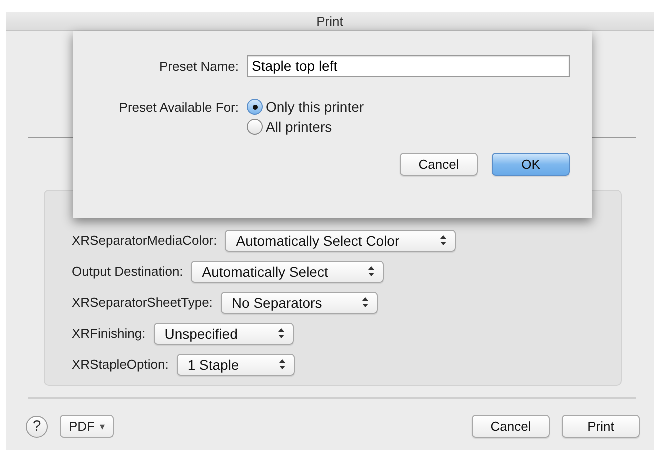 This screenshot has width=654, height=450. What do you see at coordinates (179, 107) in the screenshot?
I see `field-label: Preset Available For:` at bounding box center [179, 107].